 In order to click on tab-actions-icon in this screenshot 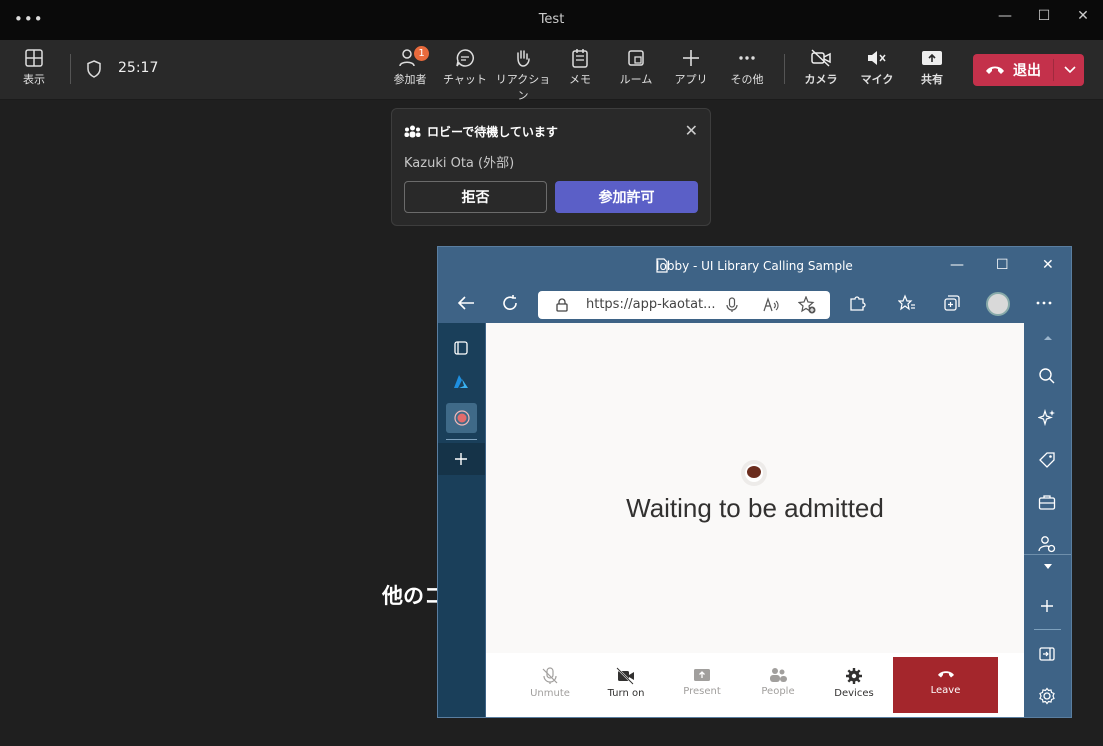, I will do `click(461, 348)`.